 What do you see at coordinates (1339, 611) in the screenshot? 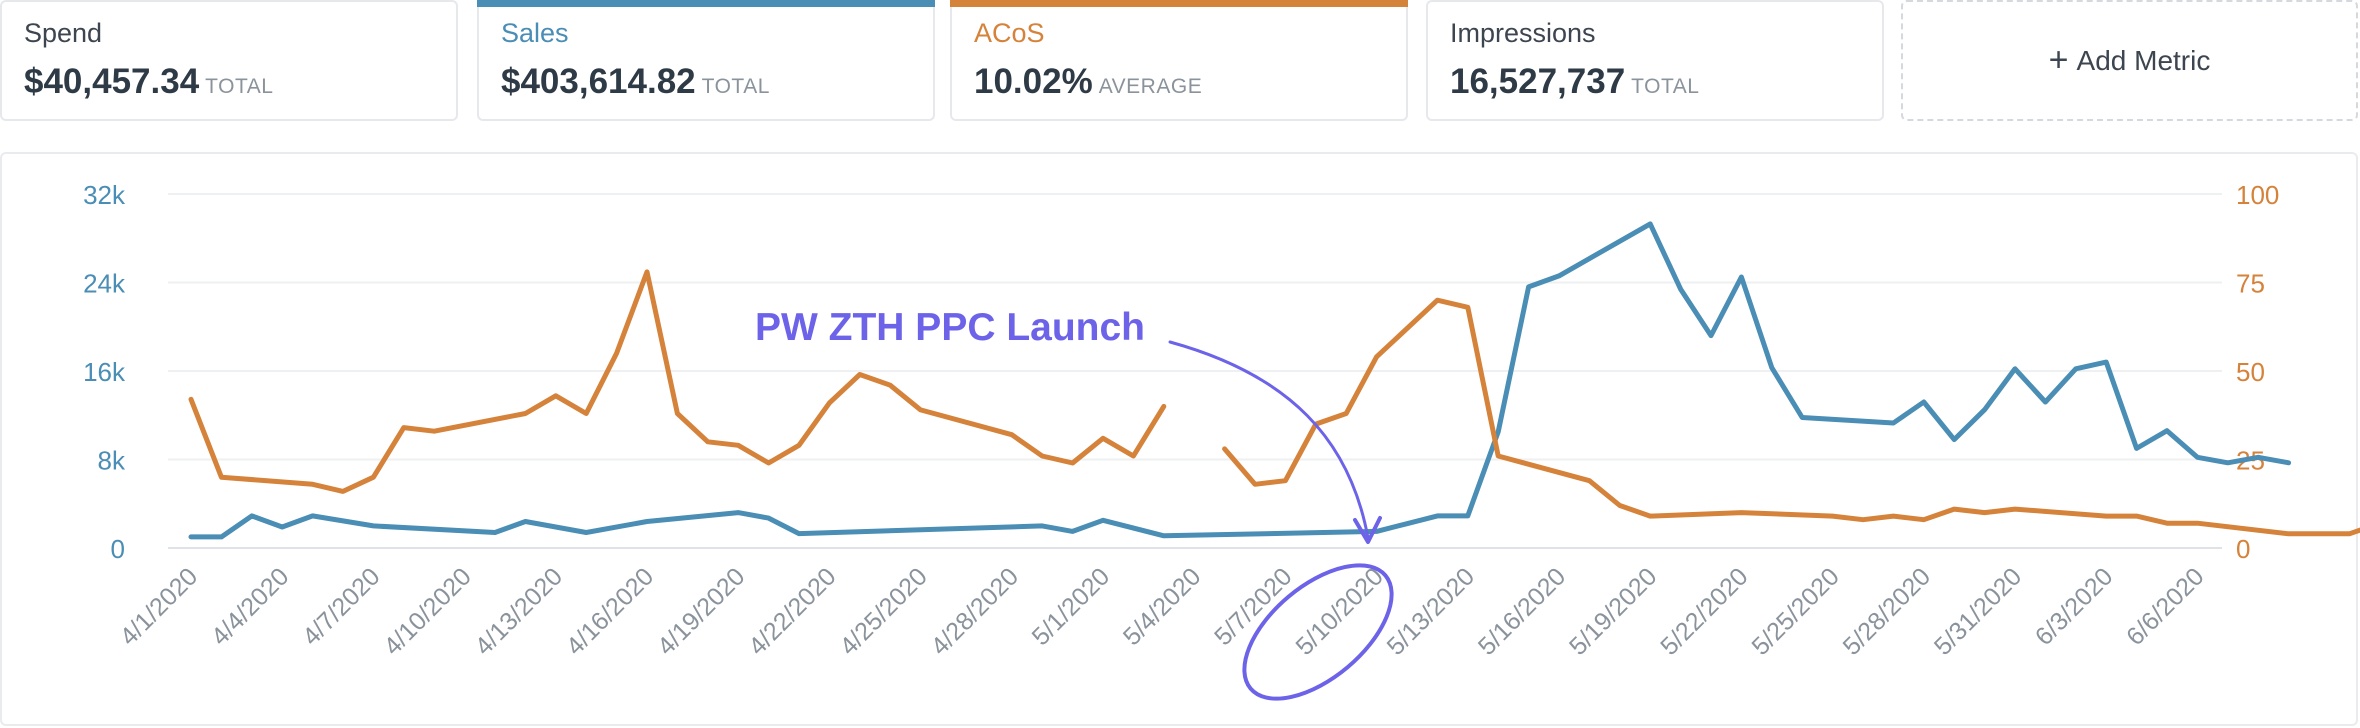
I see `x-axis-tick-label: 5/10/2020` at bounding box center [1339, 611].